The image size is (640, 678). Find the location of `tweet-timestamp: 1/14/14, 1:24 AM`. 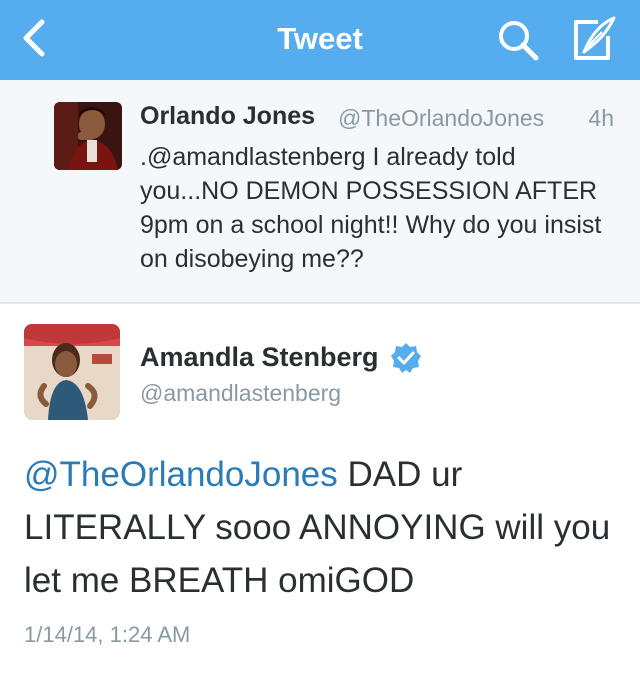

tweet-timestamp: 1/14/14, 1:24 AM is located at coordinates (107, 634).